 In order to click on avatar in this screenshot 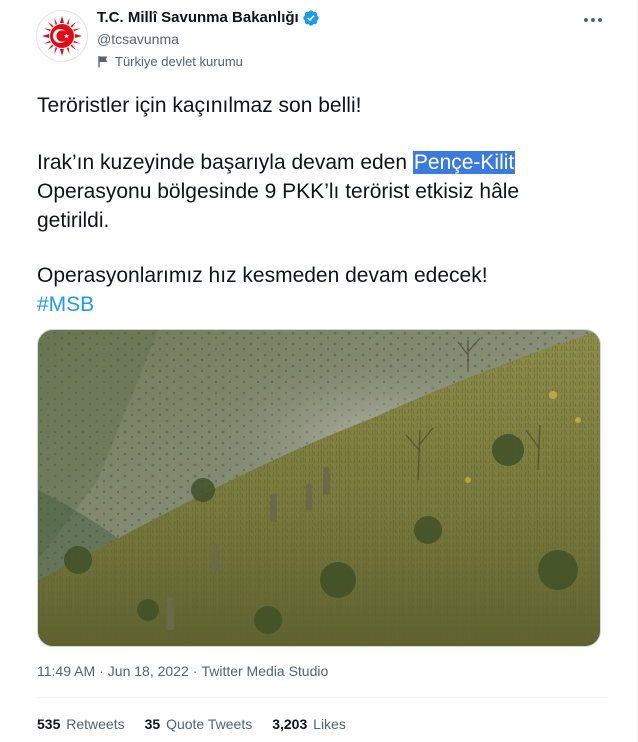, I will do `click(62, 36)`.